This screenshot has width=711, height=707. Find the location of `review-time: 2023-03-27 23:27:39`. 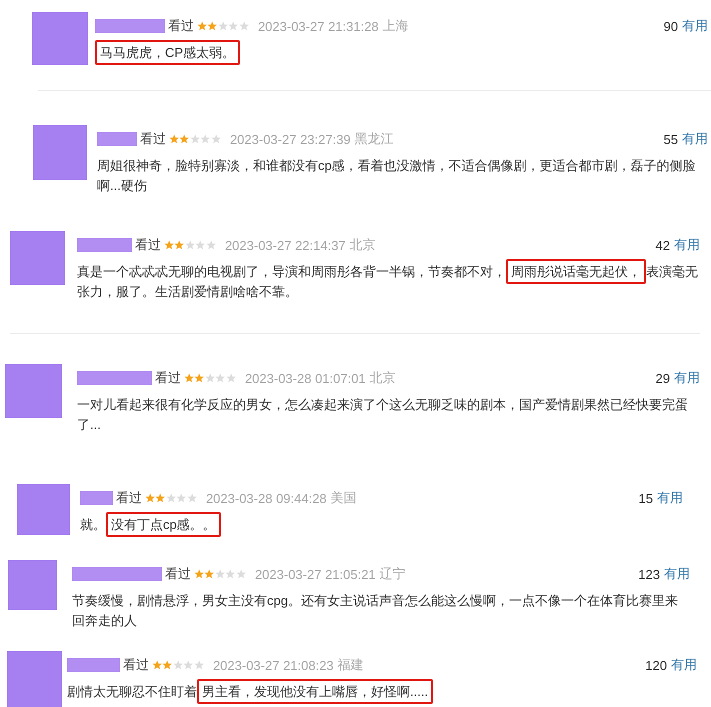

review-time: 2023-03-27 23:27:39 is located at coordinates (290, 139).